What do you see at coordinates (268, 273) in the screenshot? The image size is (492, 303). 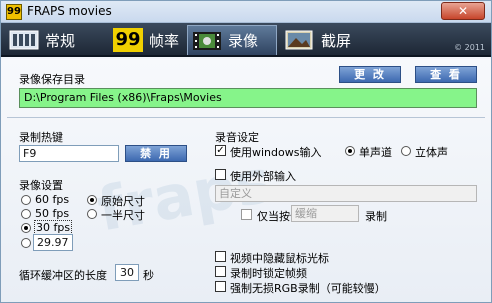 I see `lock-framerate-label: 录制时锁定帧频` at bounding box center [268, 273].